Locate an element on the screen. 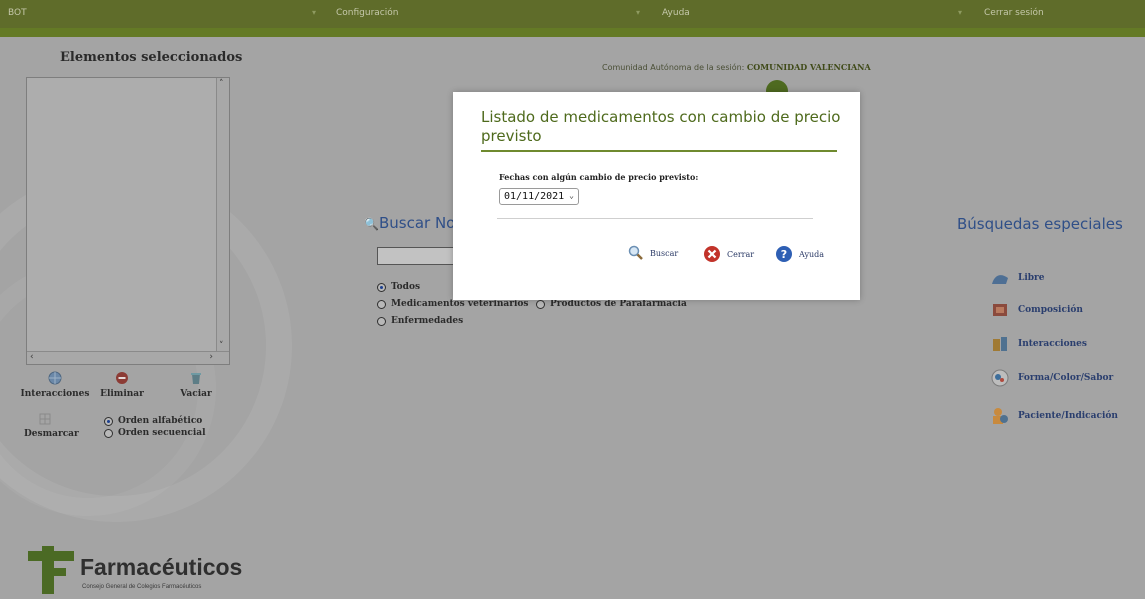 This screenshot has width=1145, height=599. order-sequential-label: Orden secuencial is located at coordinates (162, 433).